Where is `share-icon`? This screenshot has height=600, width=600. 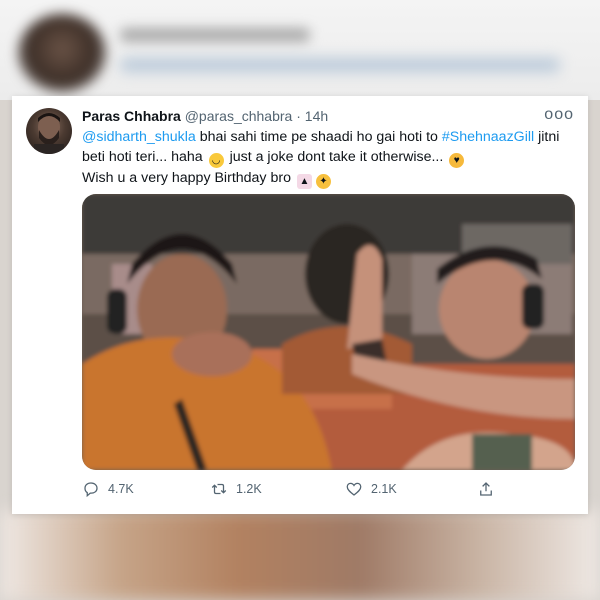 share-icon is located at coordinates (486, 489).